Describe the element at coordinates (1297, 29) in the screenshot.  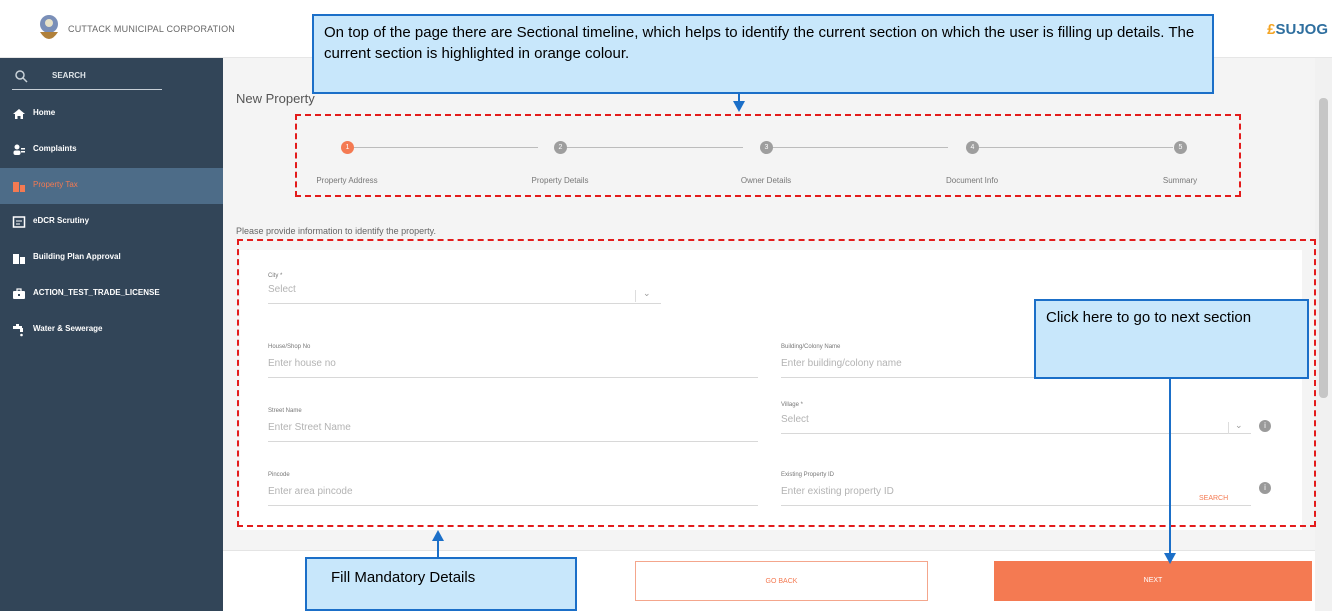
I see `sujog-logo: £SUJOG` at that location.